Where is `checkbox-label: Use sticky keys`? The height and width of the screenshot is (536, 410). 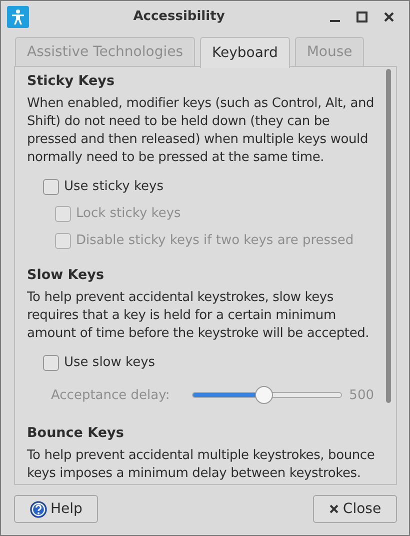
checkbox-label: Use sticky keys is located at coordinates (114, 186).